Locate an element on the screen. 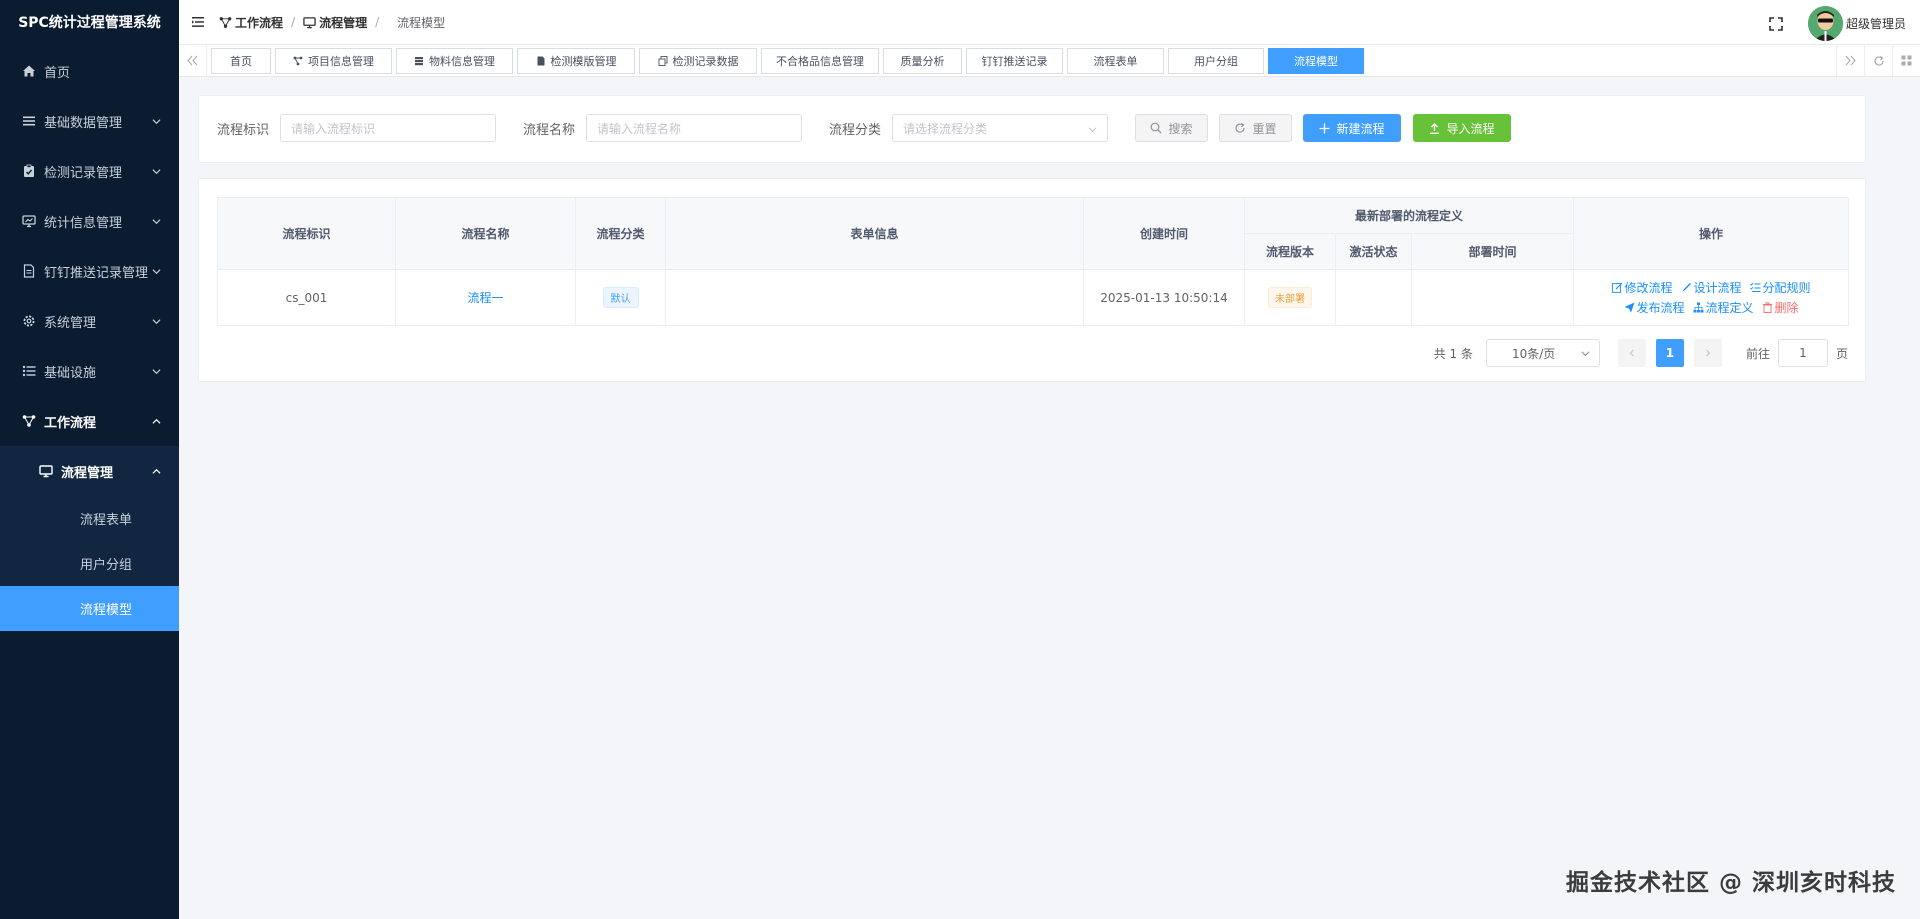 The width and height of the screenshot is (1920, 919). tab-quality-analysis: 质量分析 is located at coordinates (922, 60).